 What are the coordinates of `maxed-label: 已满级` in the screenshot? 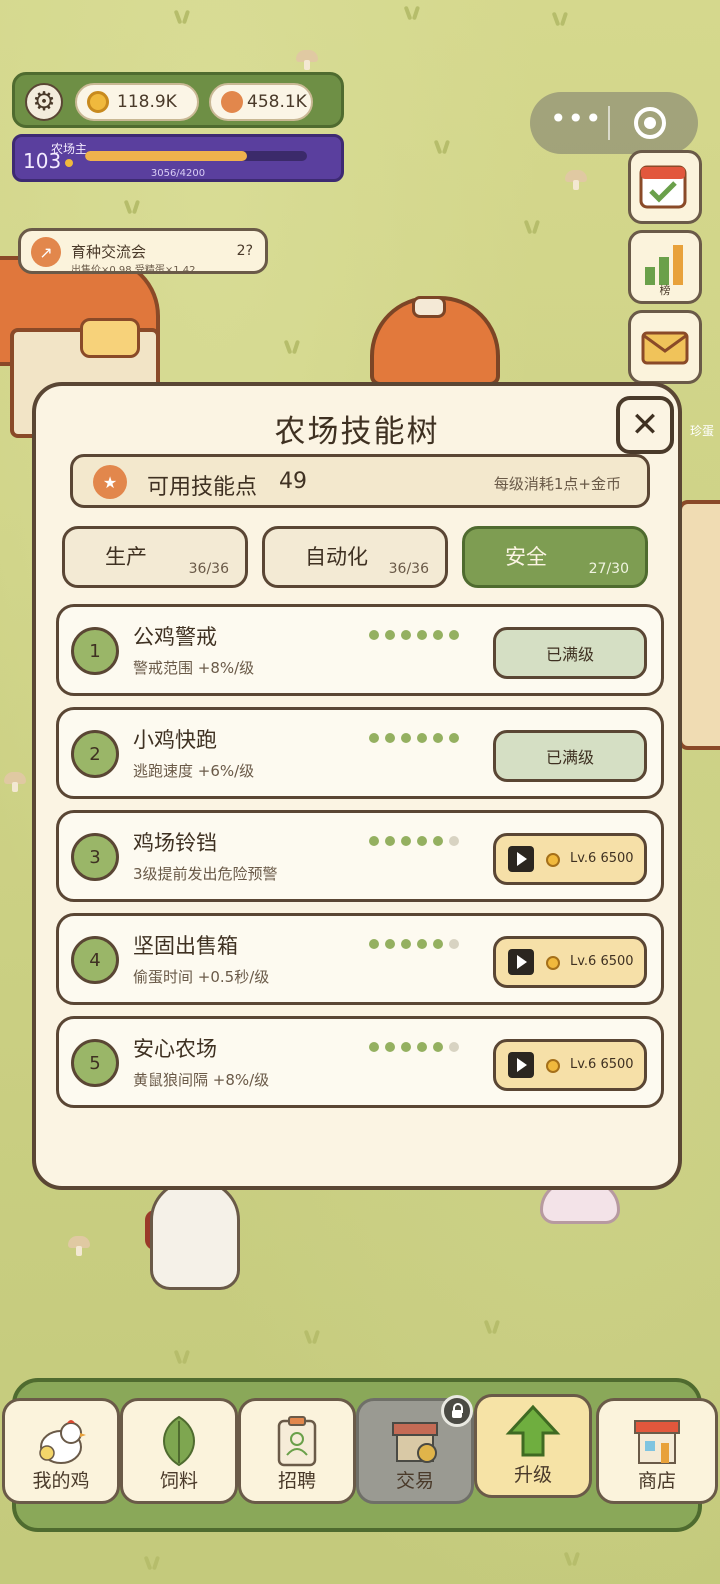 It's located at (569, 654).